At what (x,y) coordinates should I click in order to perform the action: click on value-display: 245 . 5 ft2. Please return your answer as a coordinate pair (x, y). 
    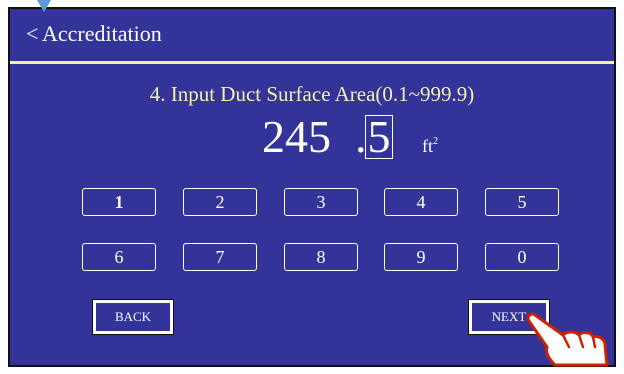
    Looking at the image, I should click on (312, 137).